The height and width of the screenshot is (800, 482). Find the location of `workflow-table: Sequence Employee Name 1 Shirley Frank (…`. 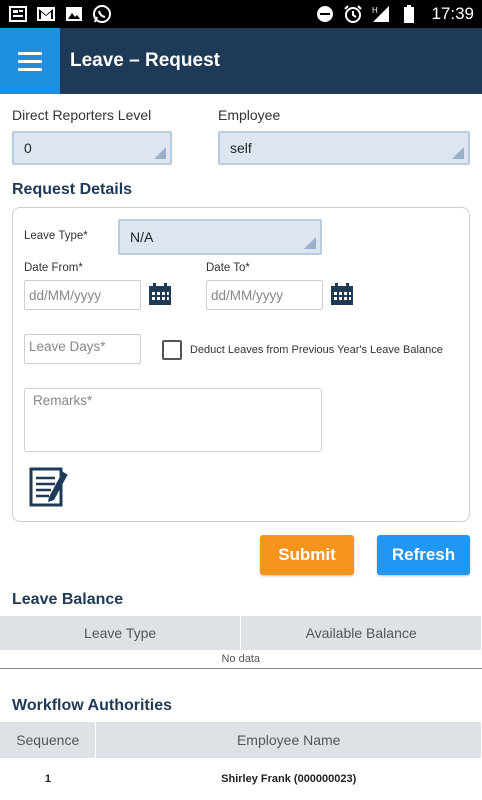

workflow-table: Sequence Employee Name 1 Shirley Frank (… is located at coordinates (241, 761).